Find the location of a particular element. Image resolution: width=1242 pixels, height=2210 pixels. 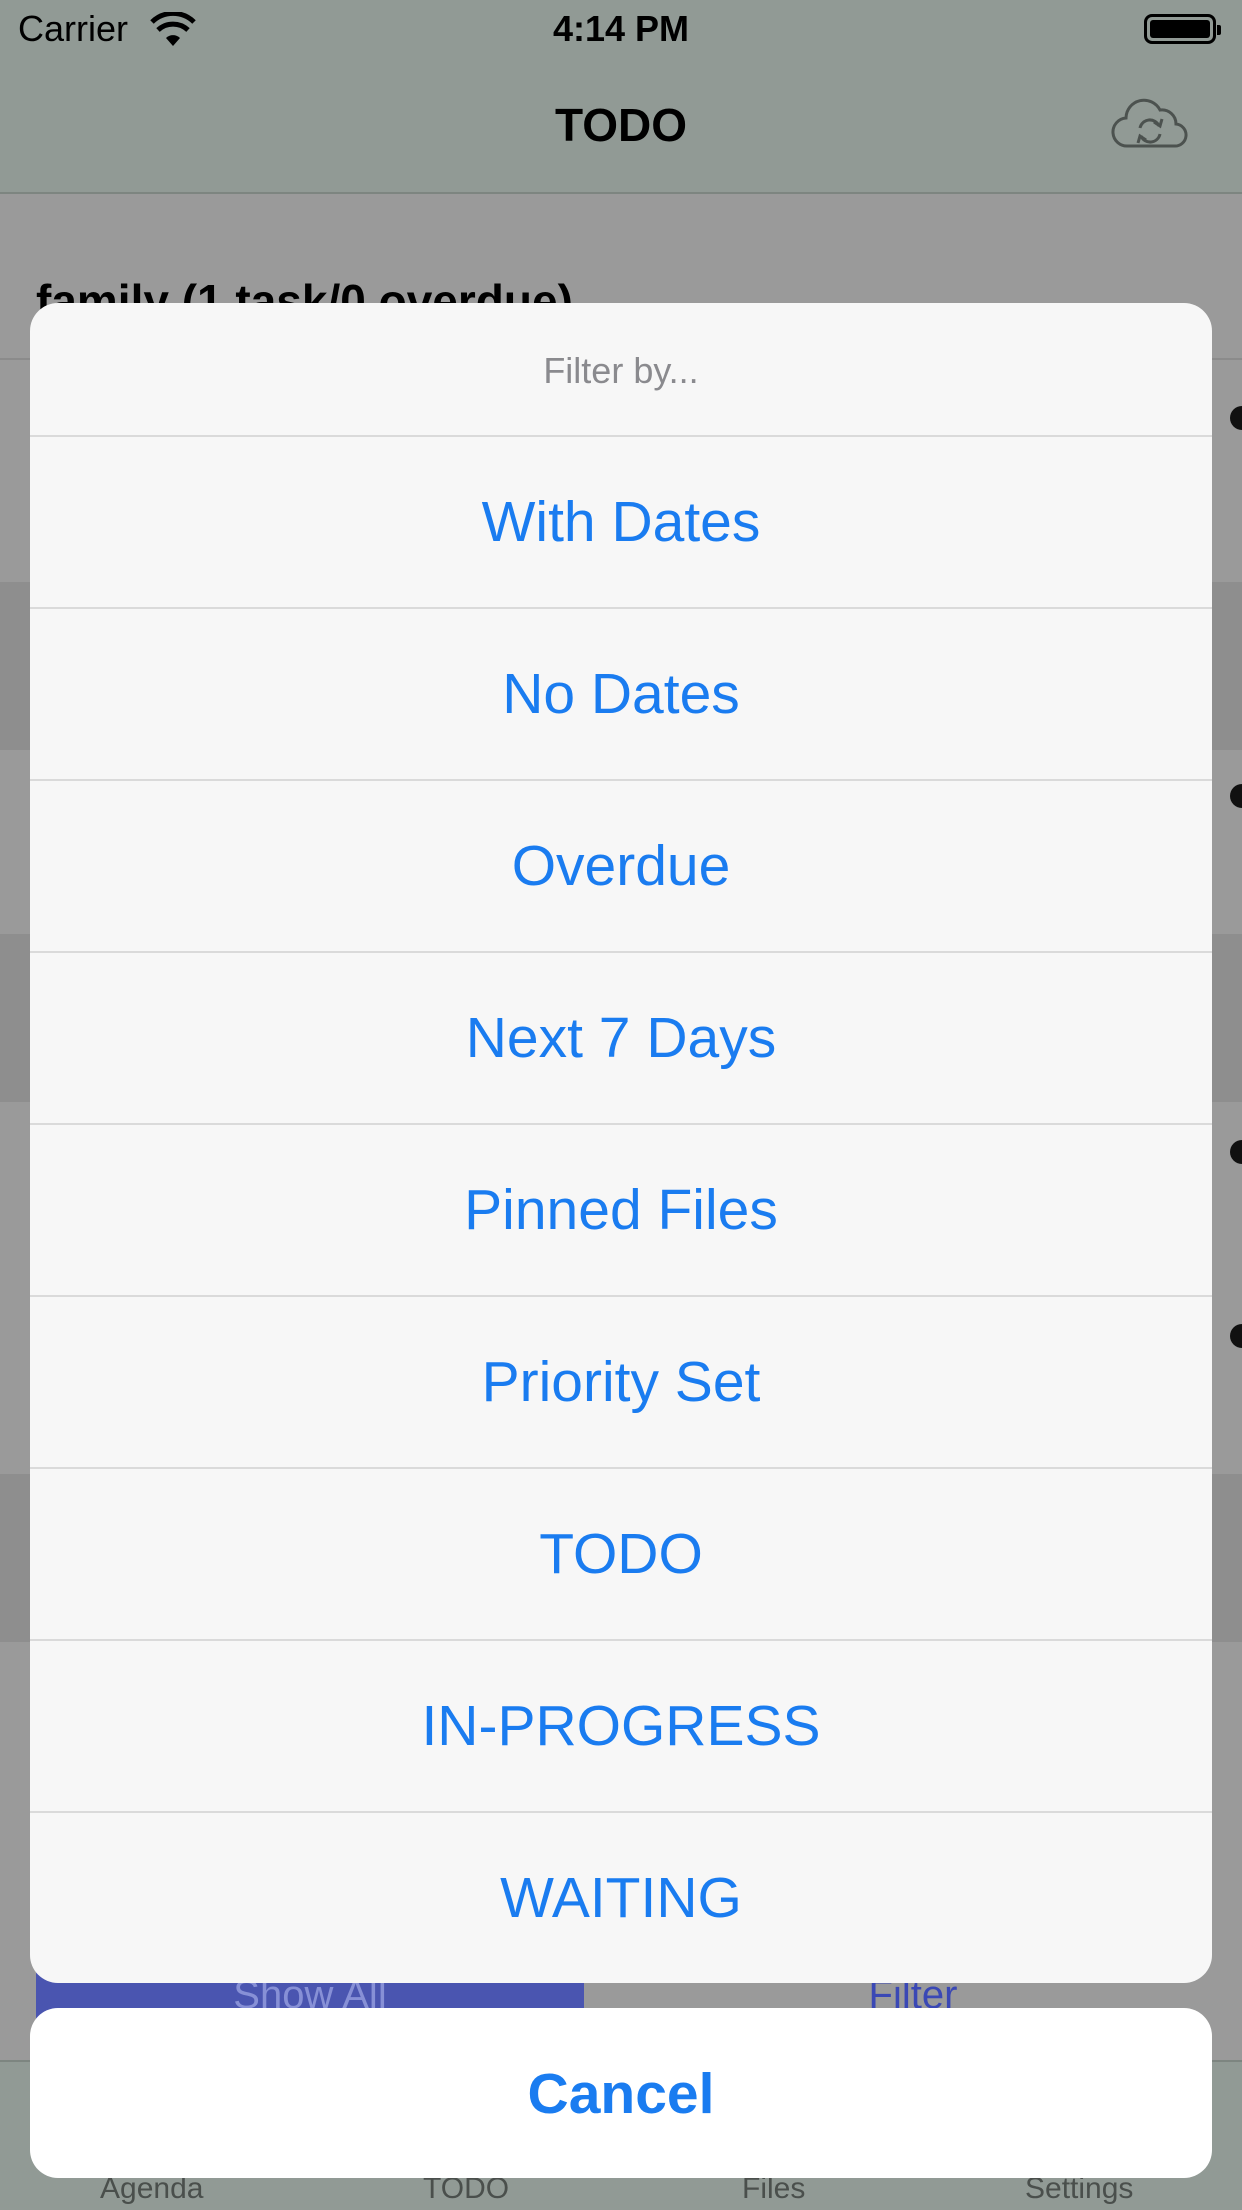

status-bar: Carrier 4:14 PM is located at coordinates (621, 30).